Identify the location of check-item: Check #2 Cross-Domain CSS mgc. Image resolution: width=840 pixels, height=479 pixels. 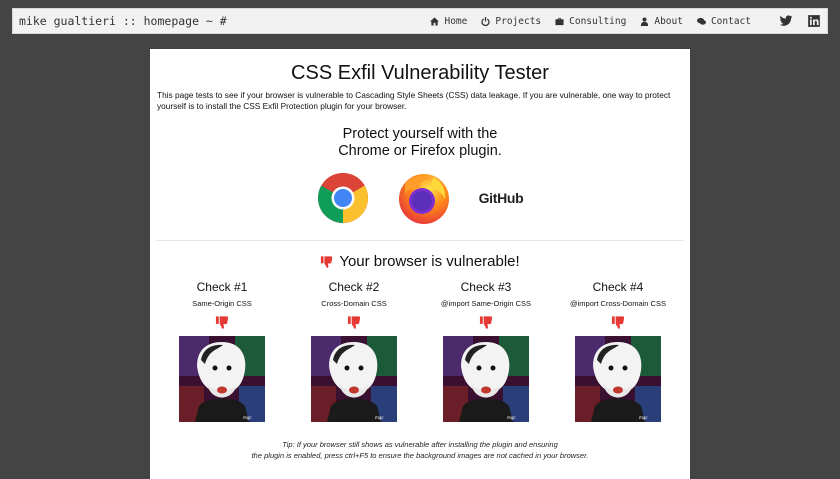
(354, 351).